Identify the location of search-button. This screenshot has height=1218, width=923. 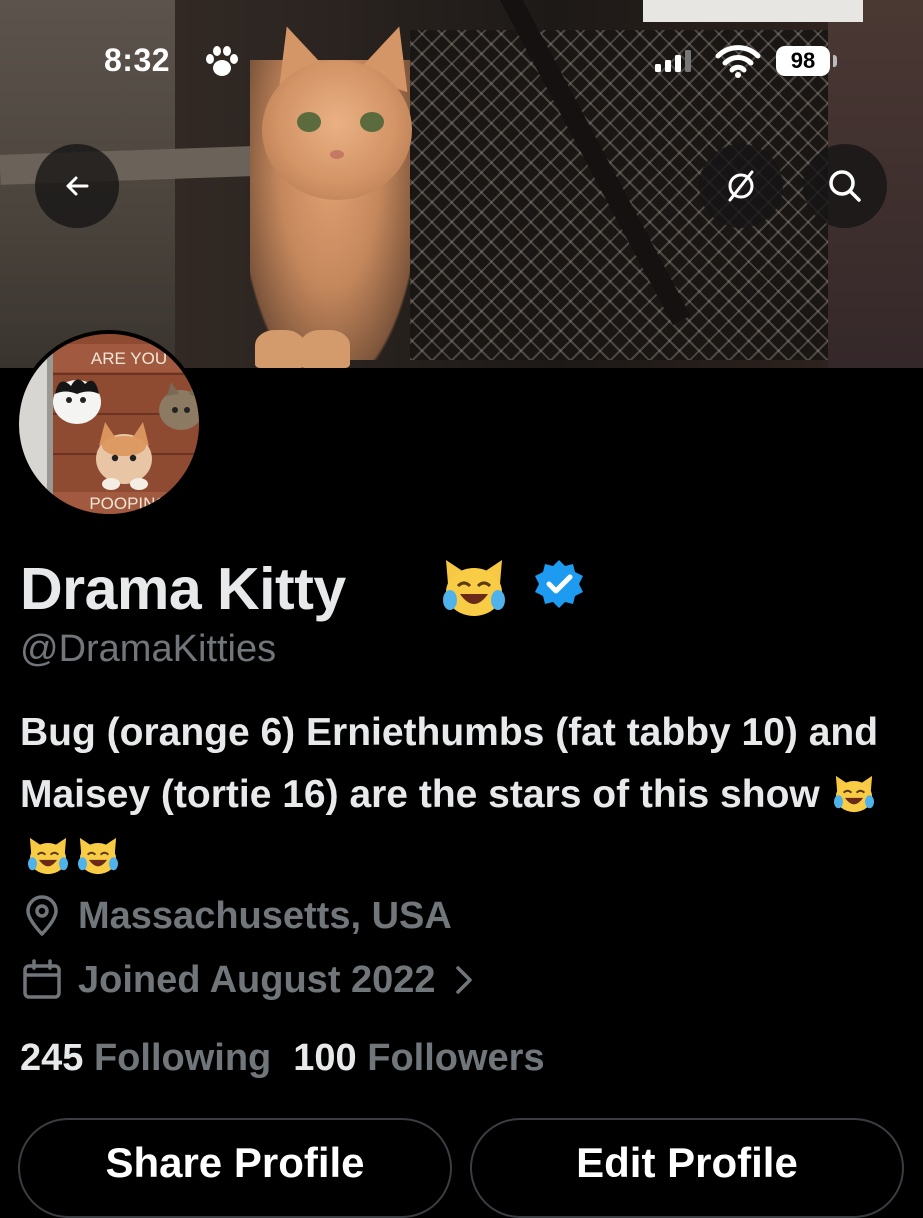
(845, 186).